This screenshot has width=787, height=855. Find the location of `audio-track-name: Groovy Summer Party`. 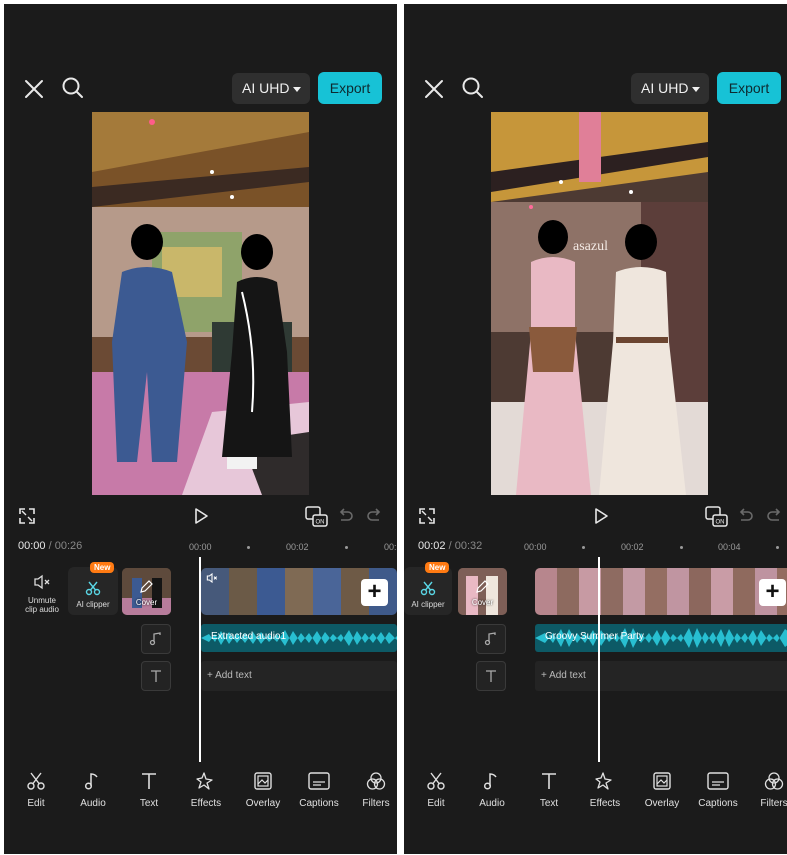

audio-track-name: Groovy Summer Party is located at coordinates (594, 636).